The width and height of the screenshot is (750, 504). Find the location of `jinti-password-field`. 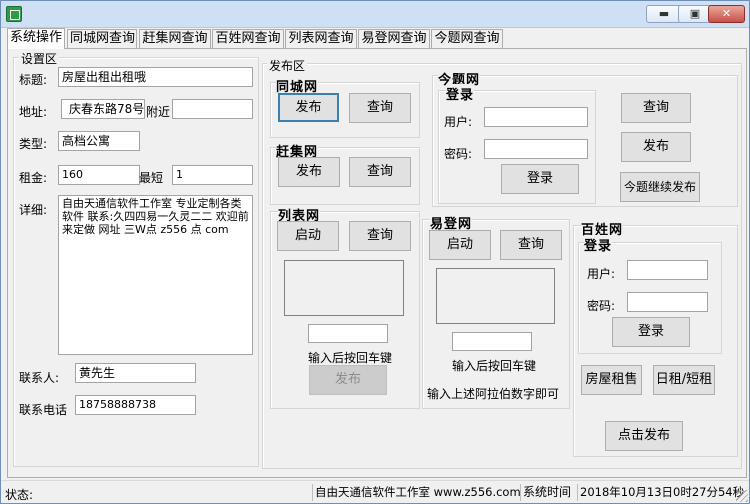

jinti-password-field is located at coordinates (536, 149).